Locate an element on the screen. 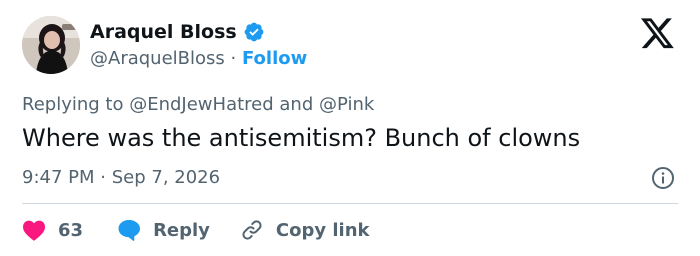 The image size is (700, 256). tweet-timestamp: 9:47 PM · Sep 7, 2026 is located at coordinates (121, 177).